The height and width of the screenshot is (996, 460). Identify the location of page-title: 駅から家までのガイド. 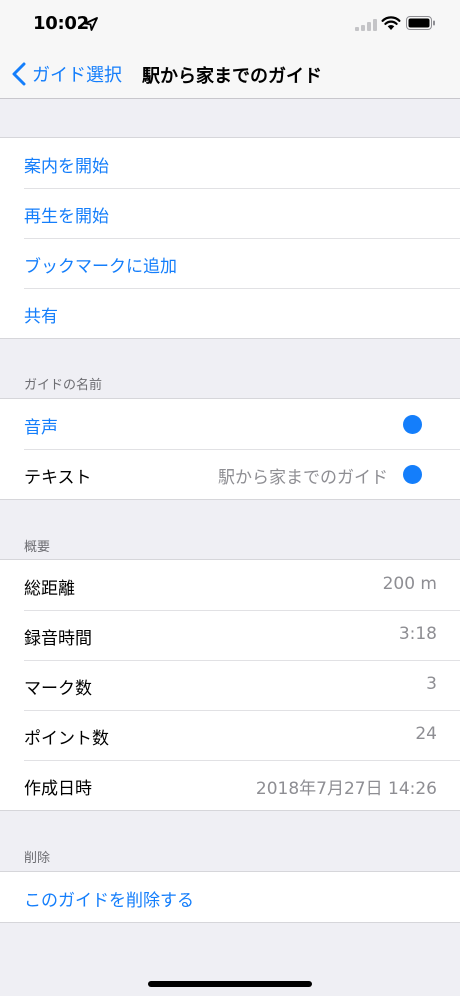
(232, 76).